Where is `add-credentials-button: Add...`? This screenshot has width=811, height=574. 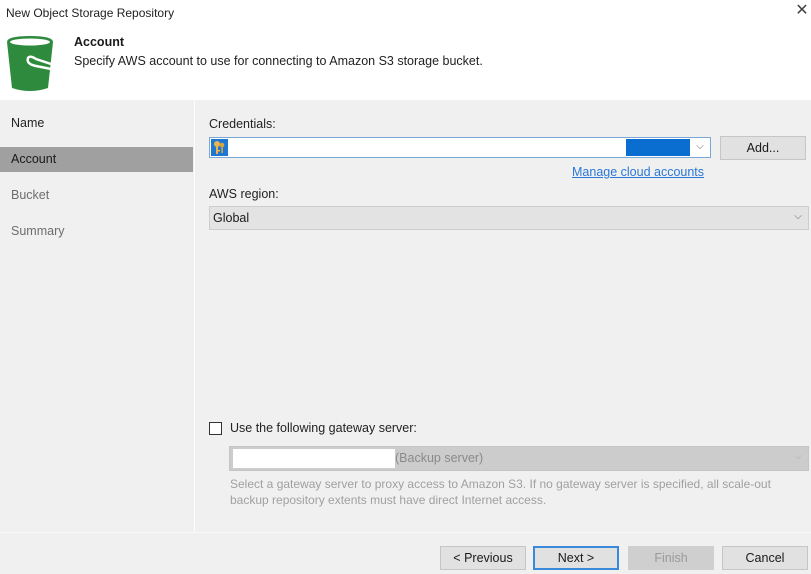 add-credentials-button: Add... is located at coordinates (763, 148).